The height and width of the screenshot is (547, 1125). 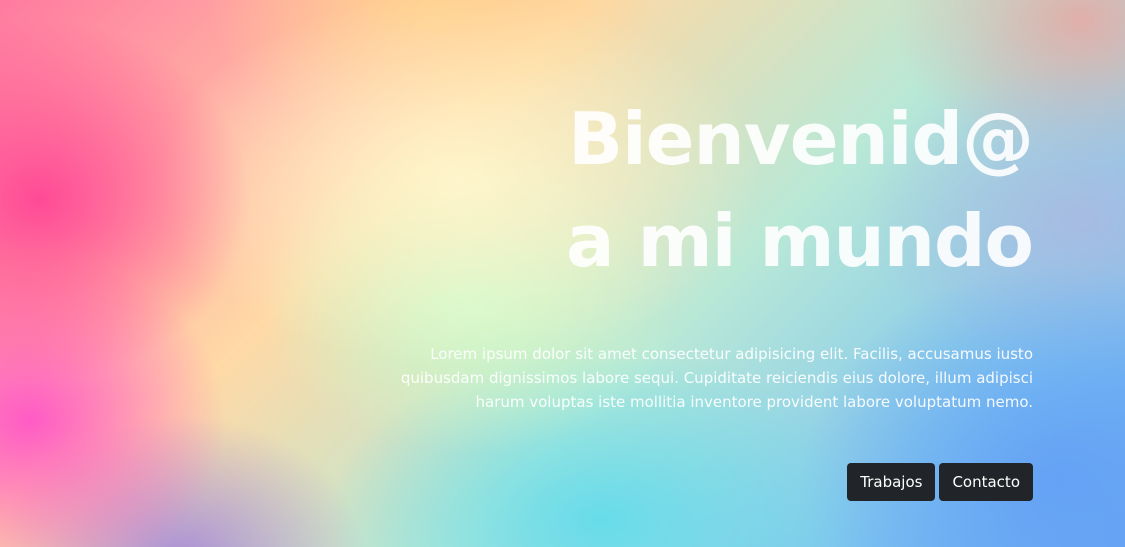 I want to click on hero-actions: Trabajos Contacto, so click(x=713, y=482).